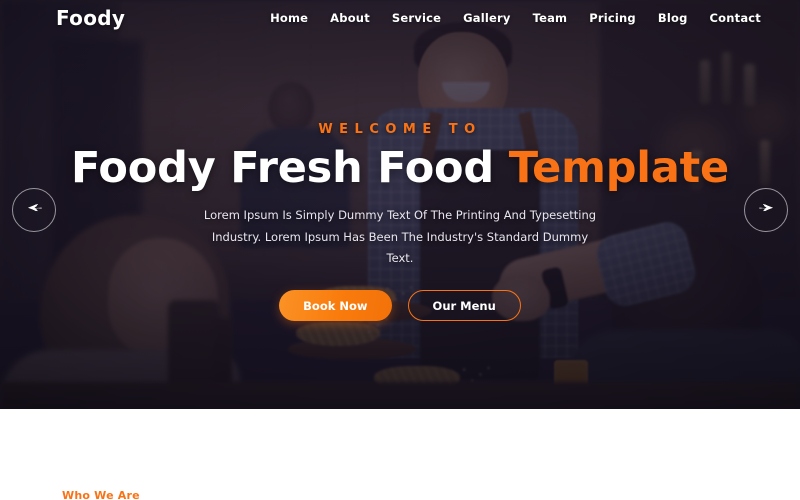 This screenshot has width=800, height=500. I want to click on hero-eyebrow: WELCOME TO, so click(400, 129).